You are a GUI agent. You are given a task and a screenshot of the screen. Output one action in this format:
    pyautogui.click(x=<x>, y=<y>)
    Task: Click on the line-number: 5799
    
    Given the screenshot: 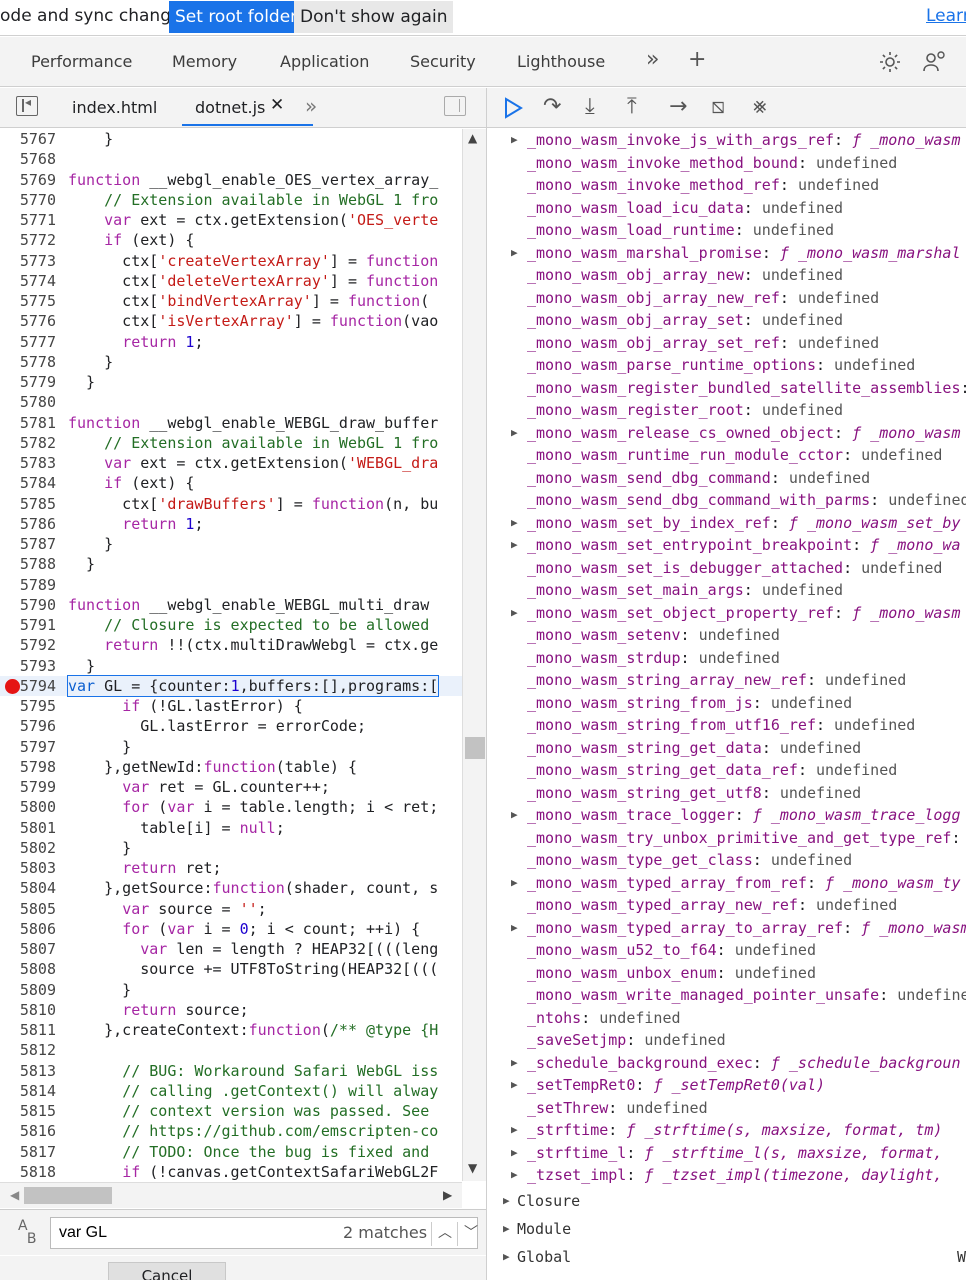 What is the action you would take?
    pyautogui.click(x=28, y=787)
    